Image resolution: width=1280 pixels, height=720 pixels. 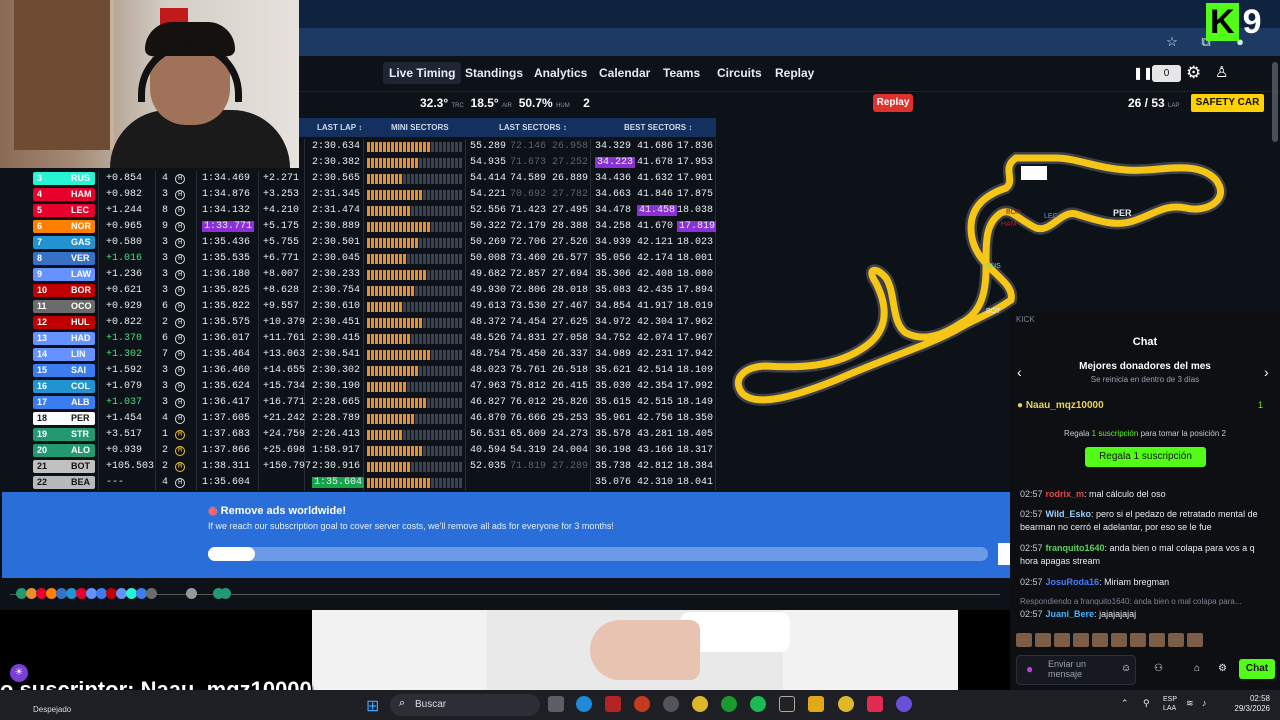 I want to click on column-divider, so click(x=590, y=467).